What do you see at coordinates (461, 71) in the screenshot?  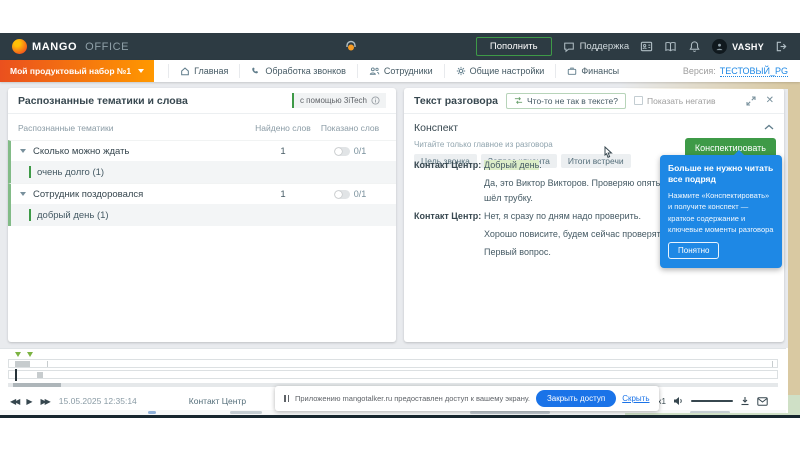 I see `gear-icon` at bounding box center [461, 71].